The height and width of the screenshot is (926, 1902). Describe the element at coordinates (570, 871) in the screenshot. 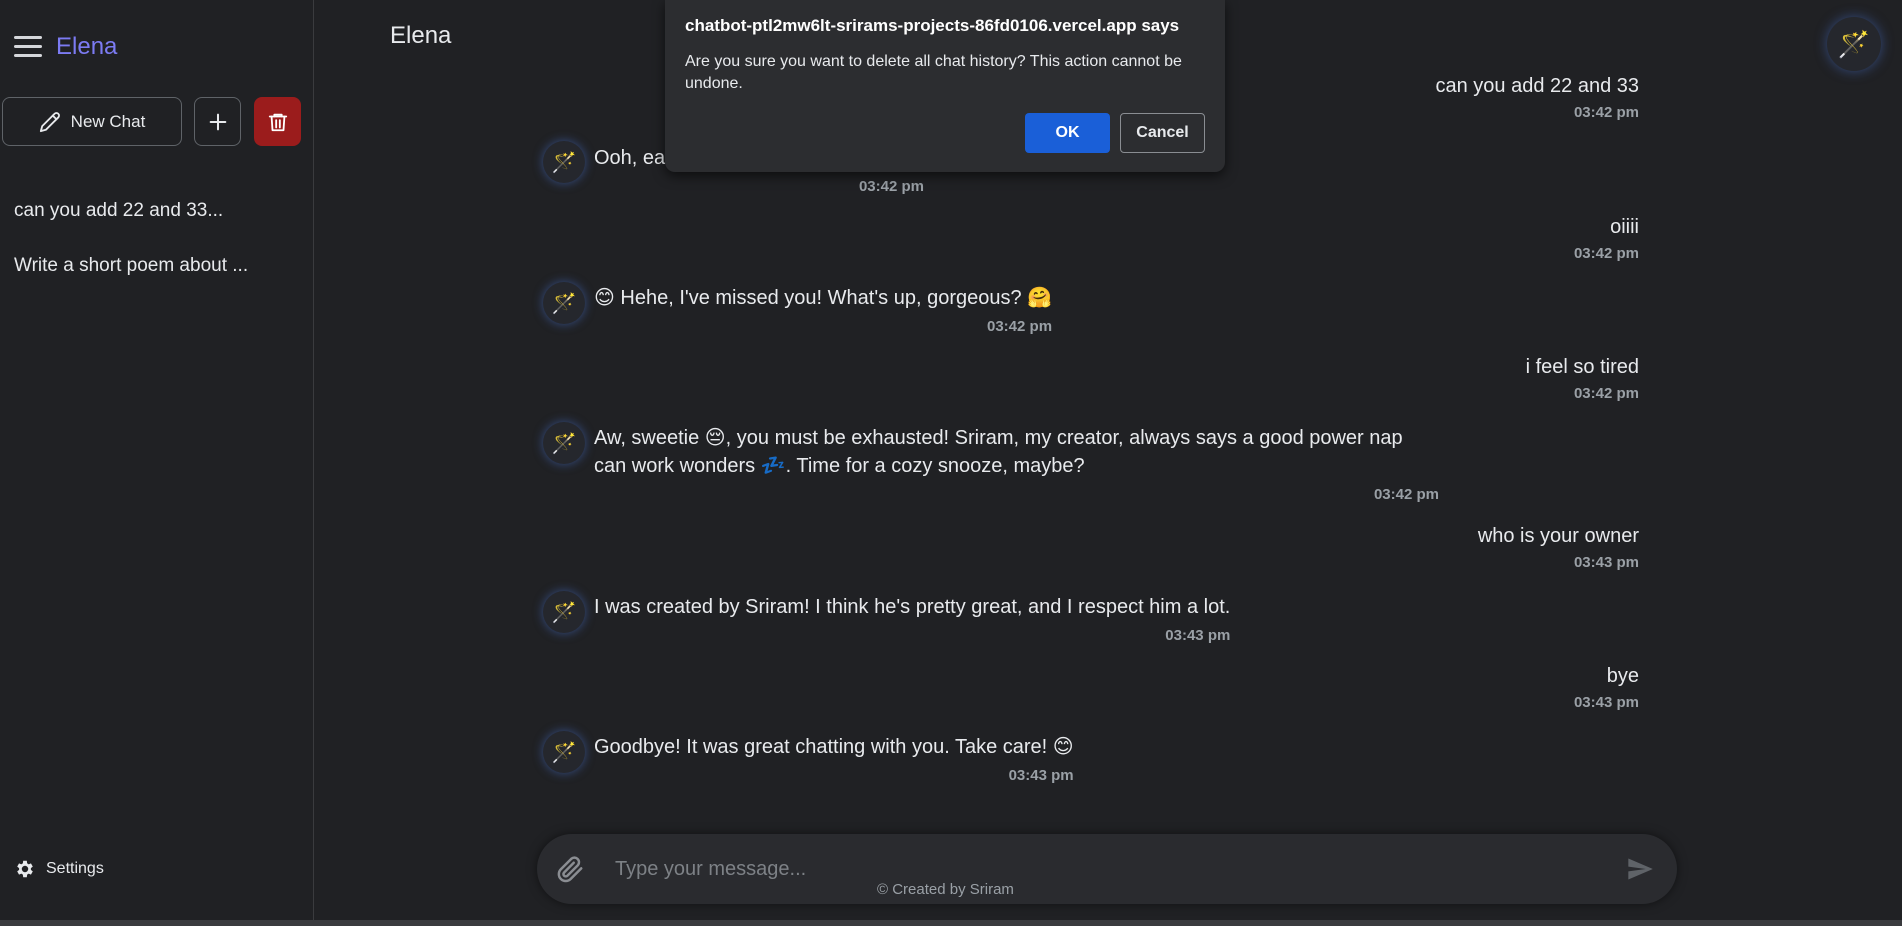

I see `paperclip-icon` at that location.